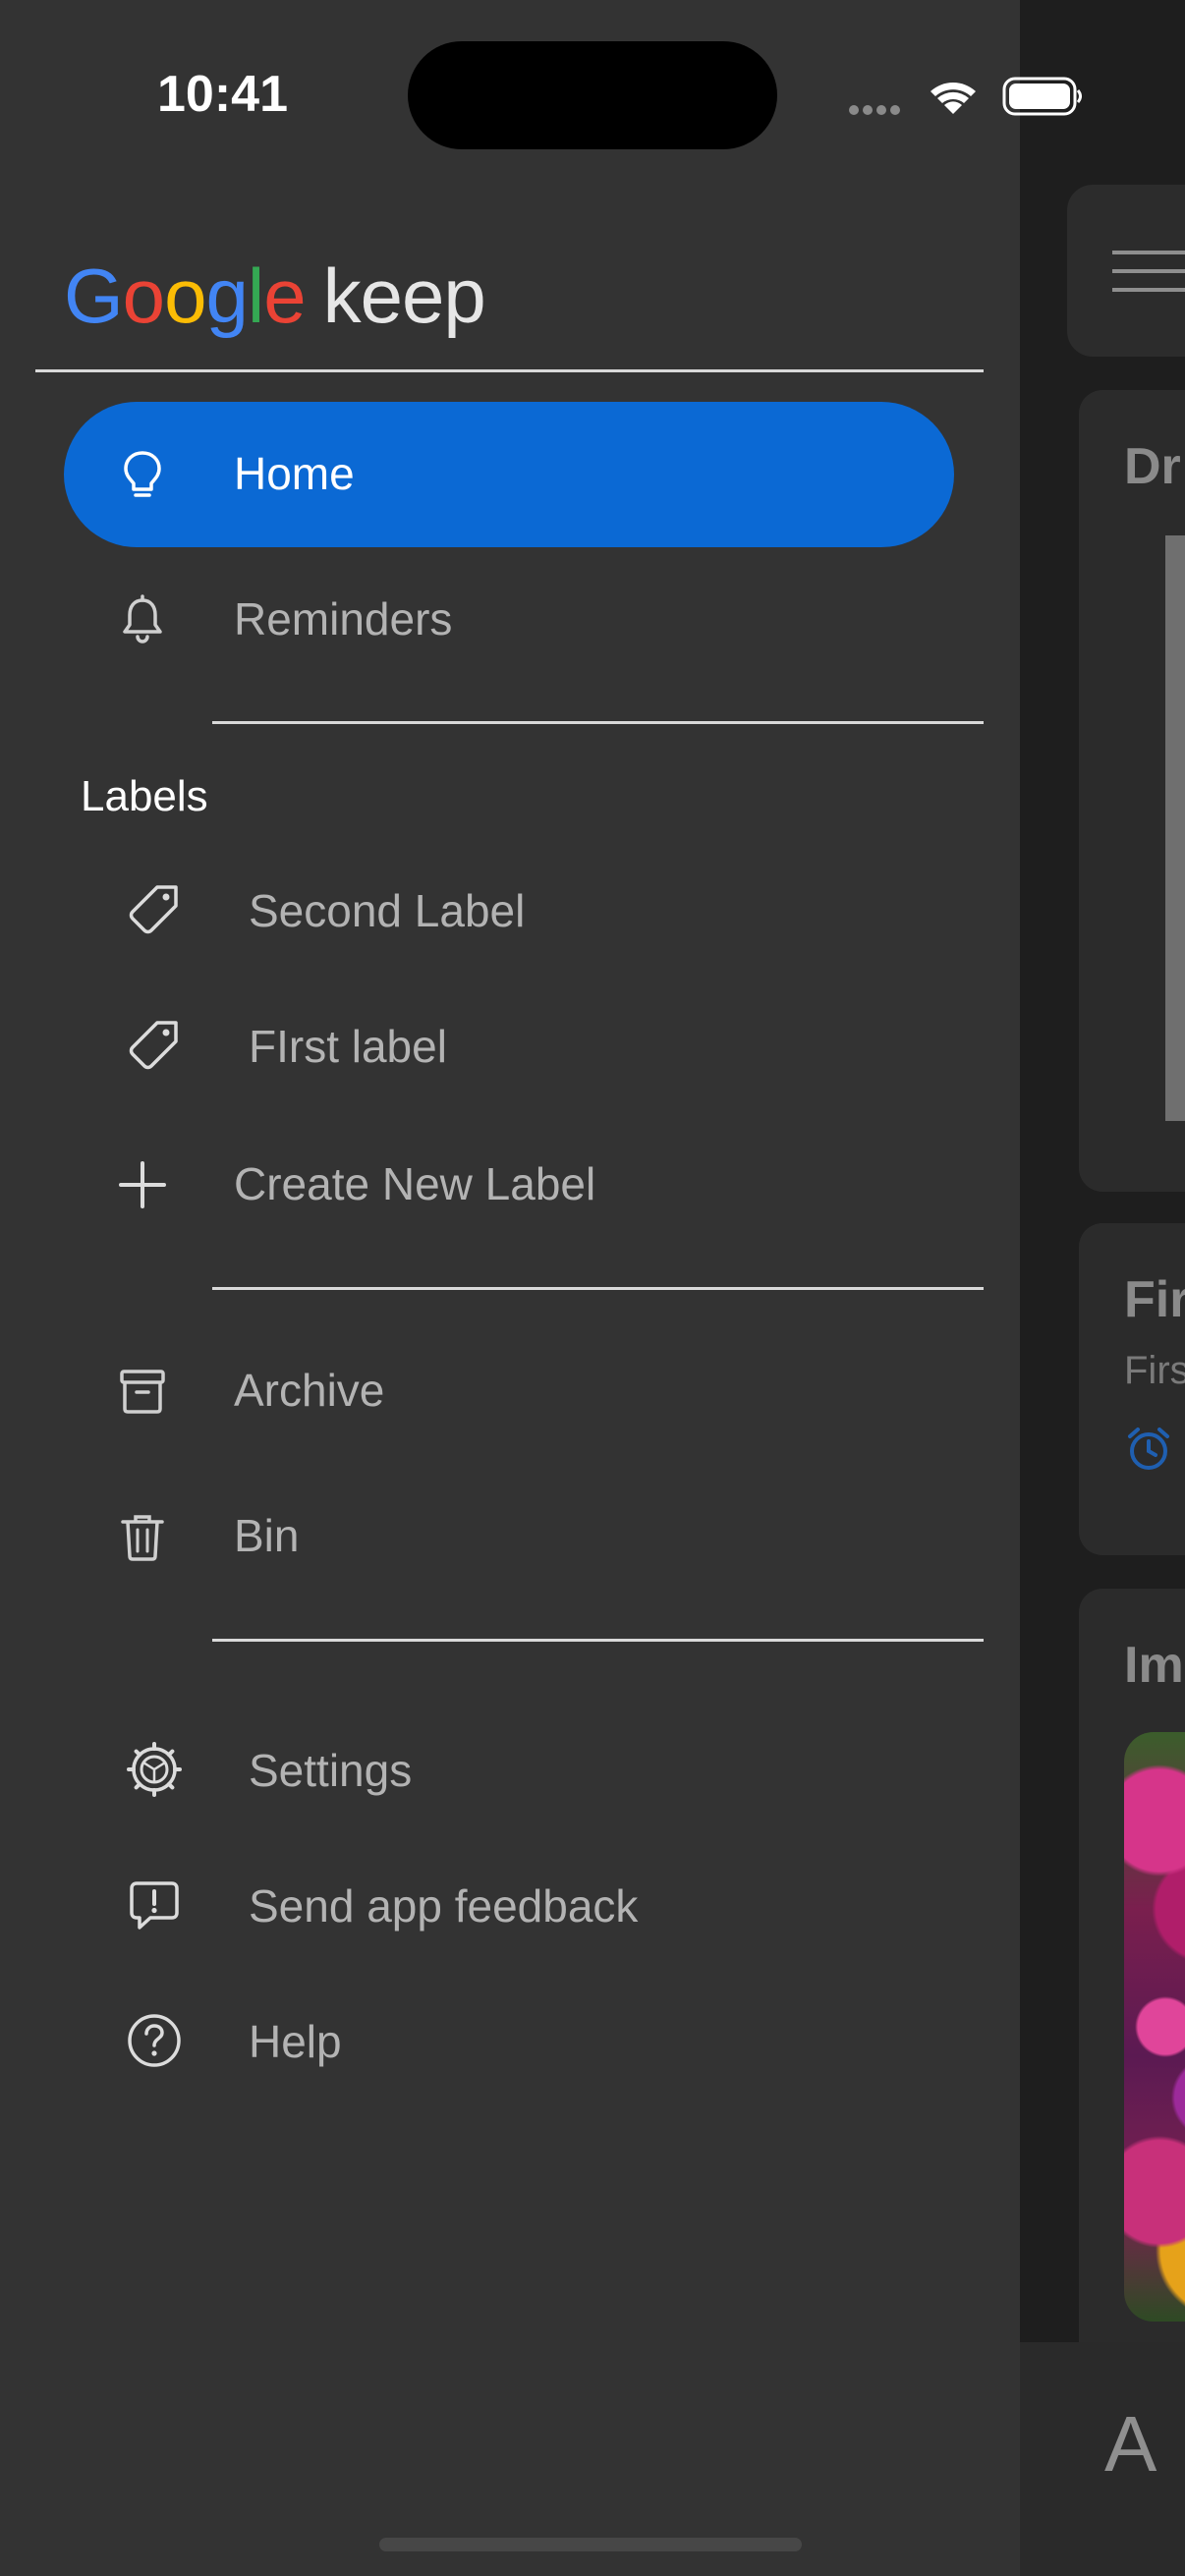  What do you see at coordinates (509, 2041) in the screenshot?
I see `nav-item-help: Help` at bounding box center [509, 2041].